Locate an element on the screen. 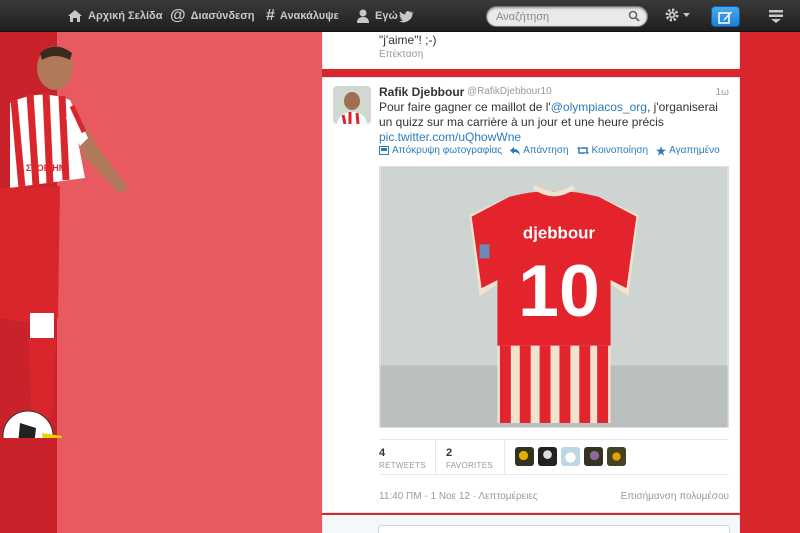 This screenshot has width=800, height=533. nav-home-label: Αρχική Σελίδα is located at coordinates (125, 16).